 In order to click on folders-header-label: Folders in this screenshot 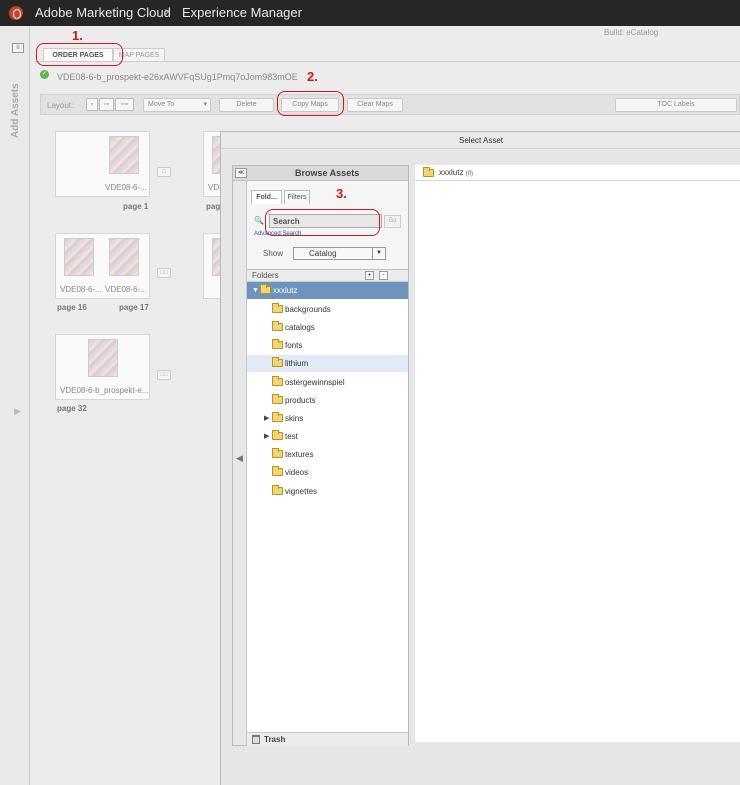, I will do `click(265, 275)`.